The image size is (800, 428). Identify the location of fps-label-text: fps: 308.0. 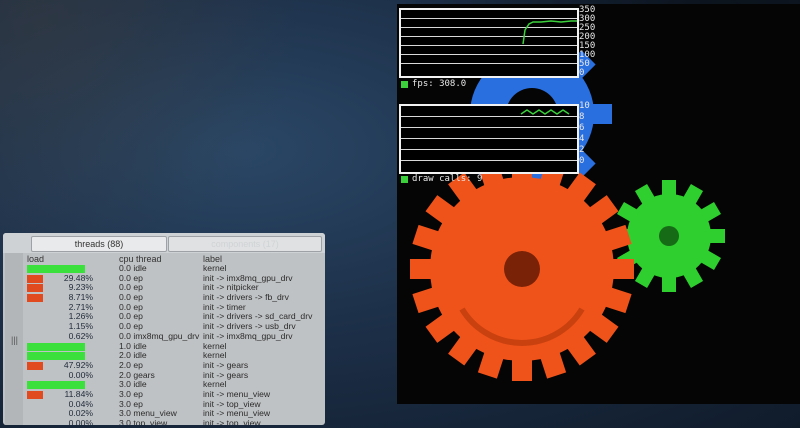
(439, 84).